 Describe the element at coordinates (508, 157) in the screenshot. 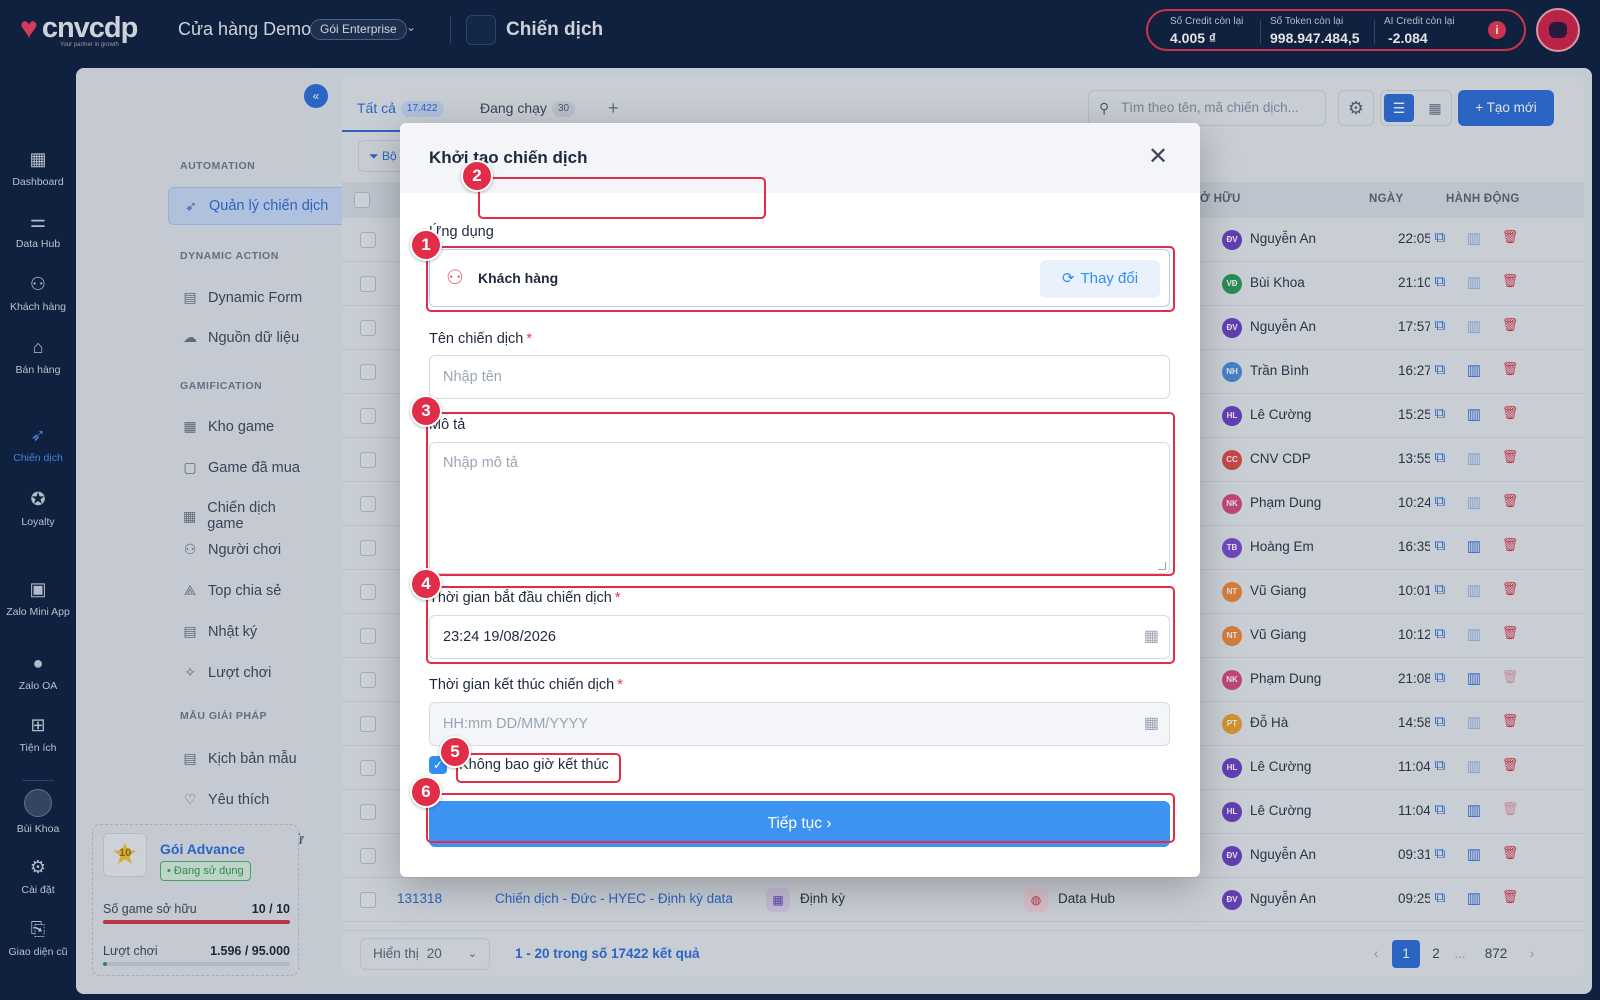

I see `modal-title: Khởi tạo chiến dịch` at that location.